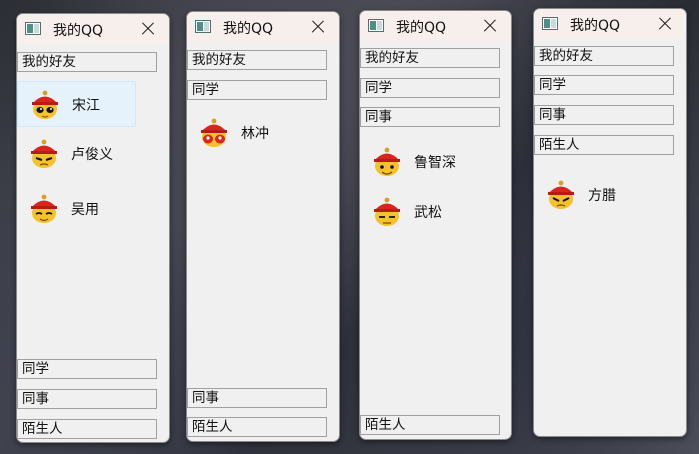 This screenshot has width=699, height=454. I want to click on friend-item: 卢俊义, so click(76, 154).